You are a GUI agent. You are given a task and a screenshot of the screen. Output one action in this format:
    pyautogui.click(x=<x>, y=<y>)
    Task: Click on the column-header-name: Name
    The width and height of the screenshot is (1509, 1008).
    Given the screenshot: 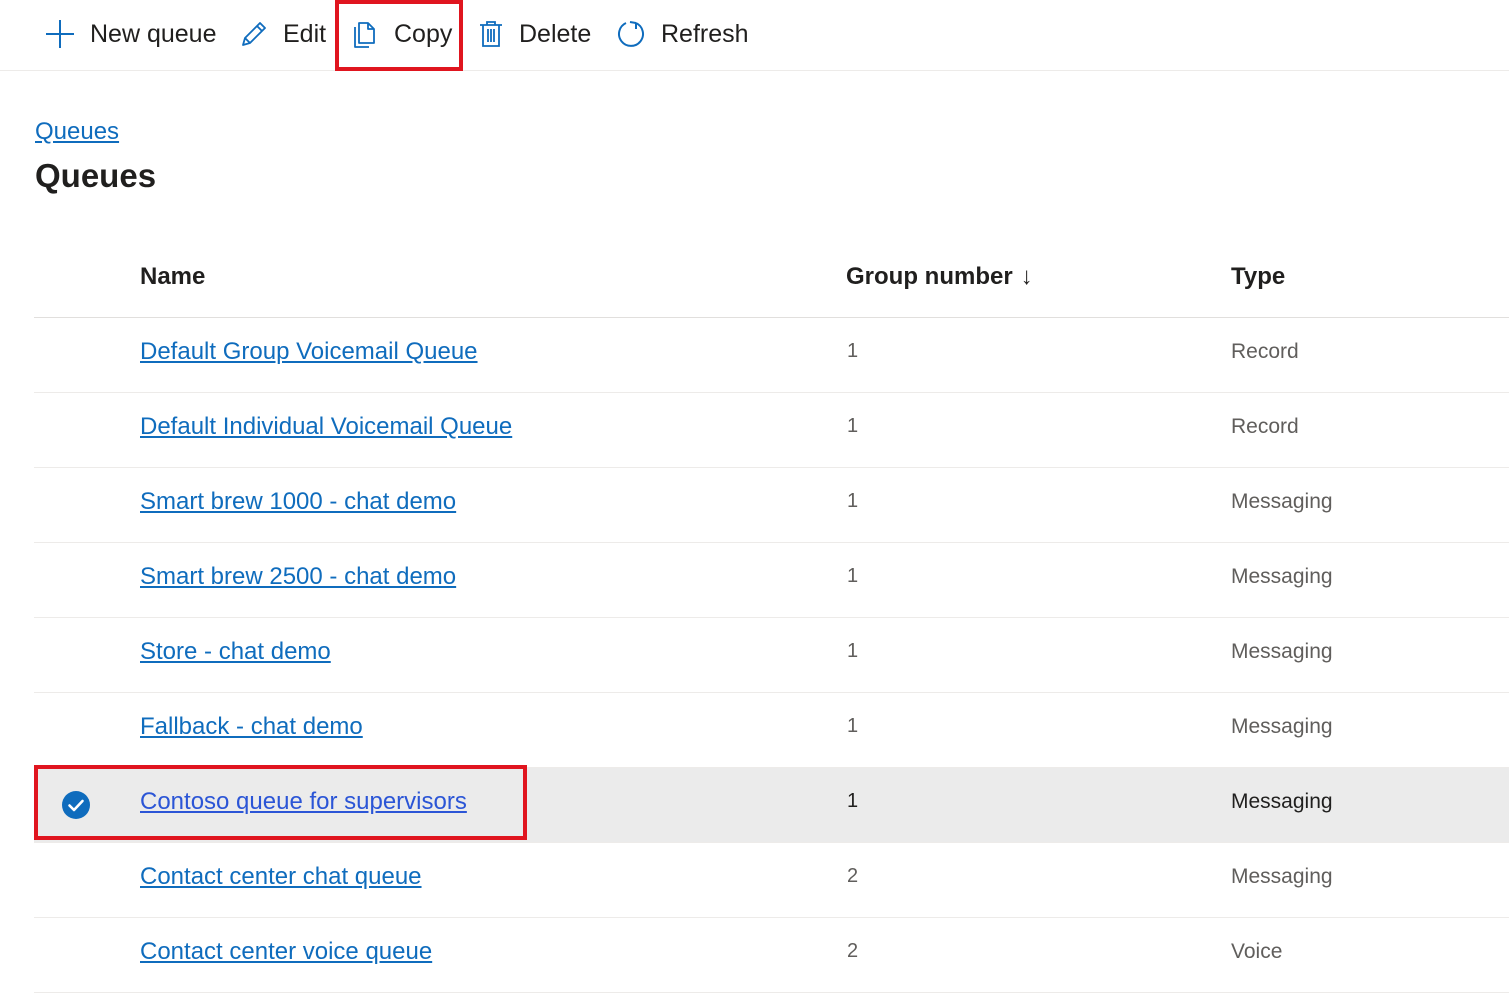 What is the action you would take?
    pyautogui.click(x=172, y=277)
    